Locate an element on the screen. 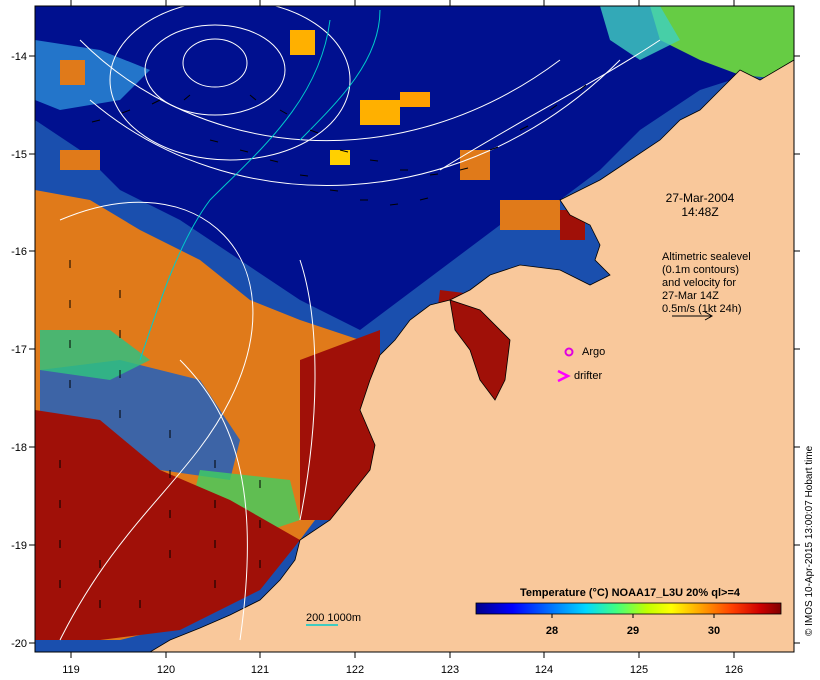 This screenshot has height=680, width=820. credit-text: © IMOS 10-Apr-2015 13:00:07 Hobart time is located at coordinates (809, 540).